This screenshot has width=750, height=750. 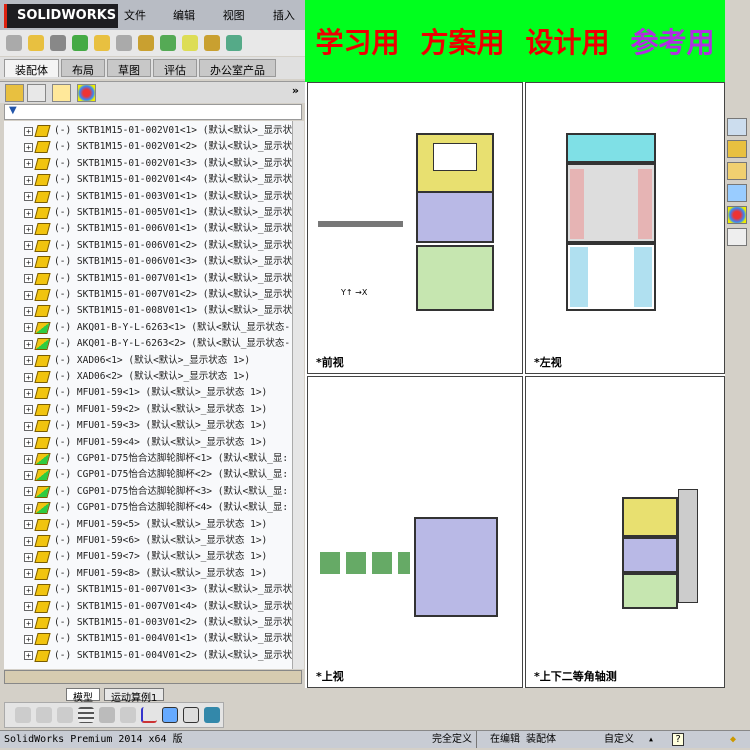 What do you see at coordinates (737, 171) in the screenshot?
I see `file-explorer-icon` at bounding box center [737, 171].